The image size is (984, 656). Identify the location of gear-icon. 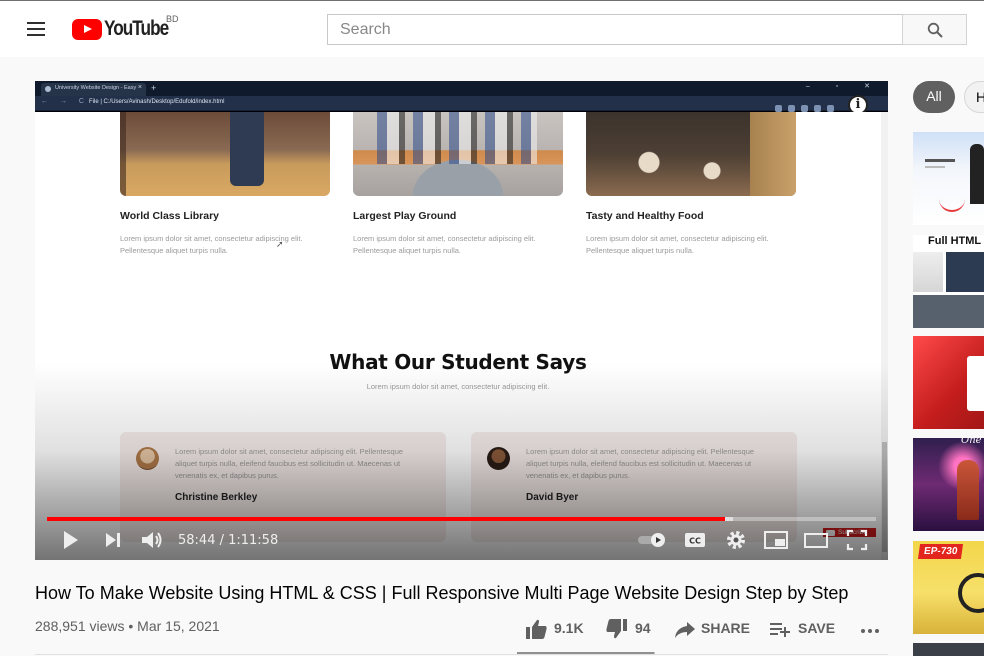
(736, 540).